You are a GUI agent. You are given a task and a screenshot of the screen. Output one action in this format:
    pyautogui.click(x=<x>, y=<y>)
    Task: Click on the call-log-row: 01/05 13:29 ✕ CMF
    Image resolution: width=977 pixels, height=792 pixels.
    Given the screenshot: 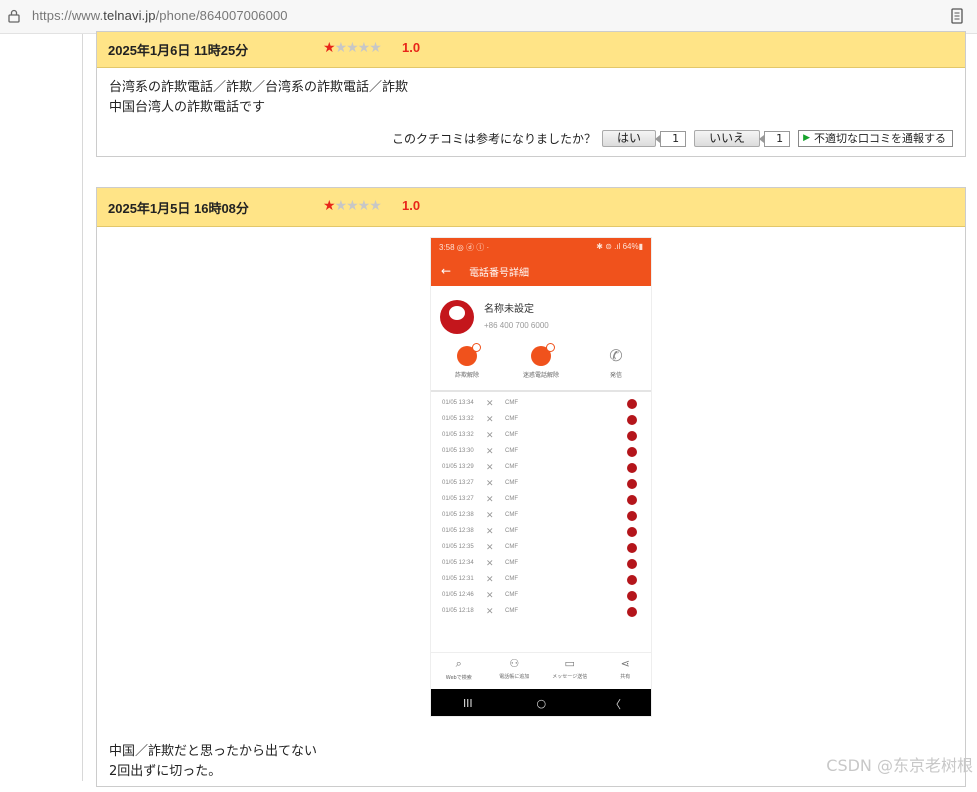 What is the action you would take?
    pyautogui.click(x=541, y=468)
    